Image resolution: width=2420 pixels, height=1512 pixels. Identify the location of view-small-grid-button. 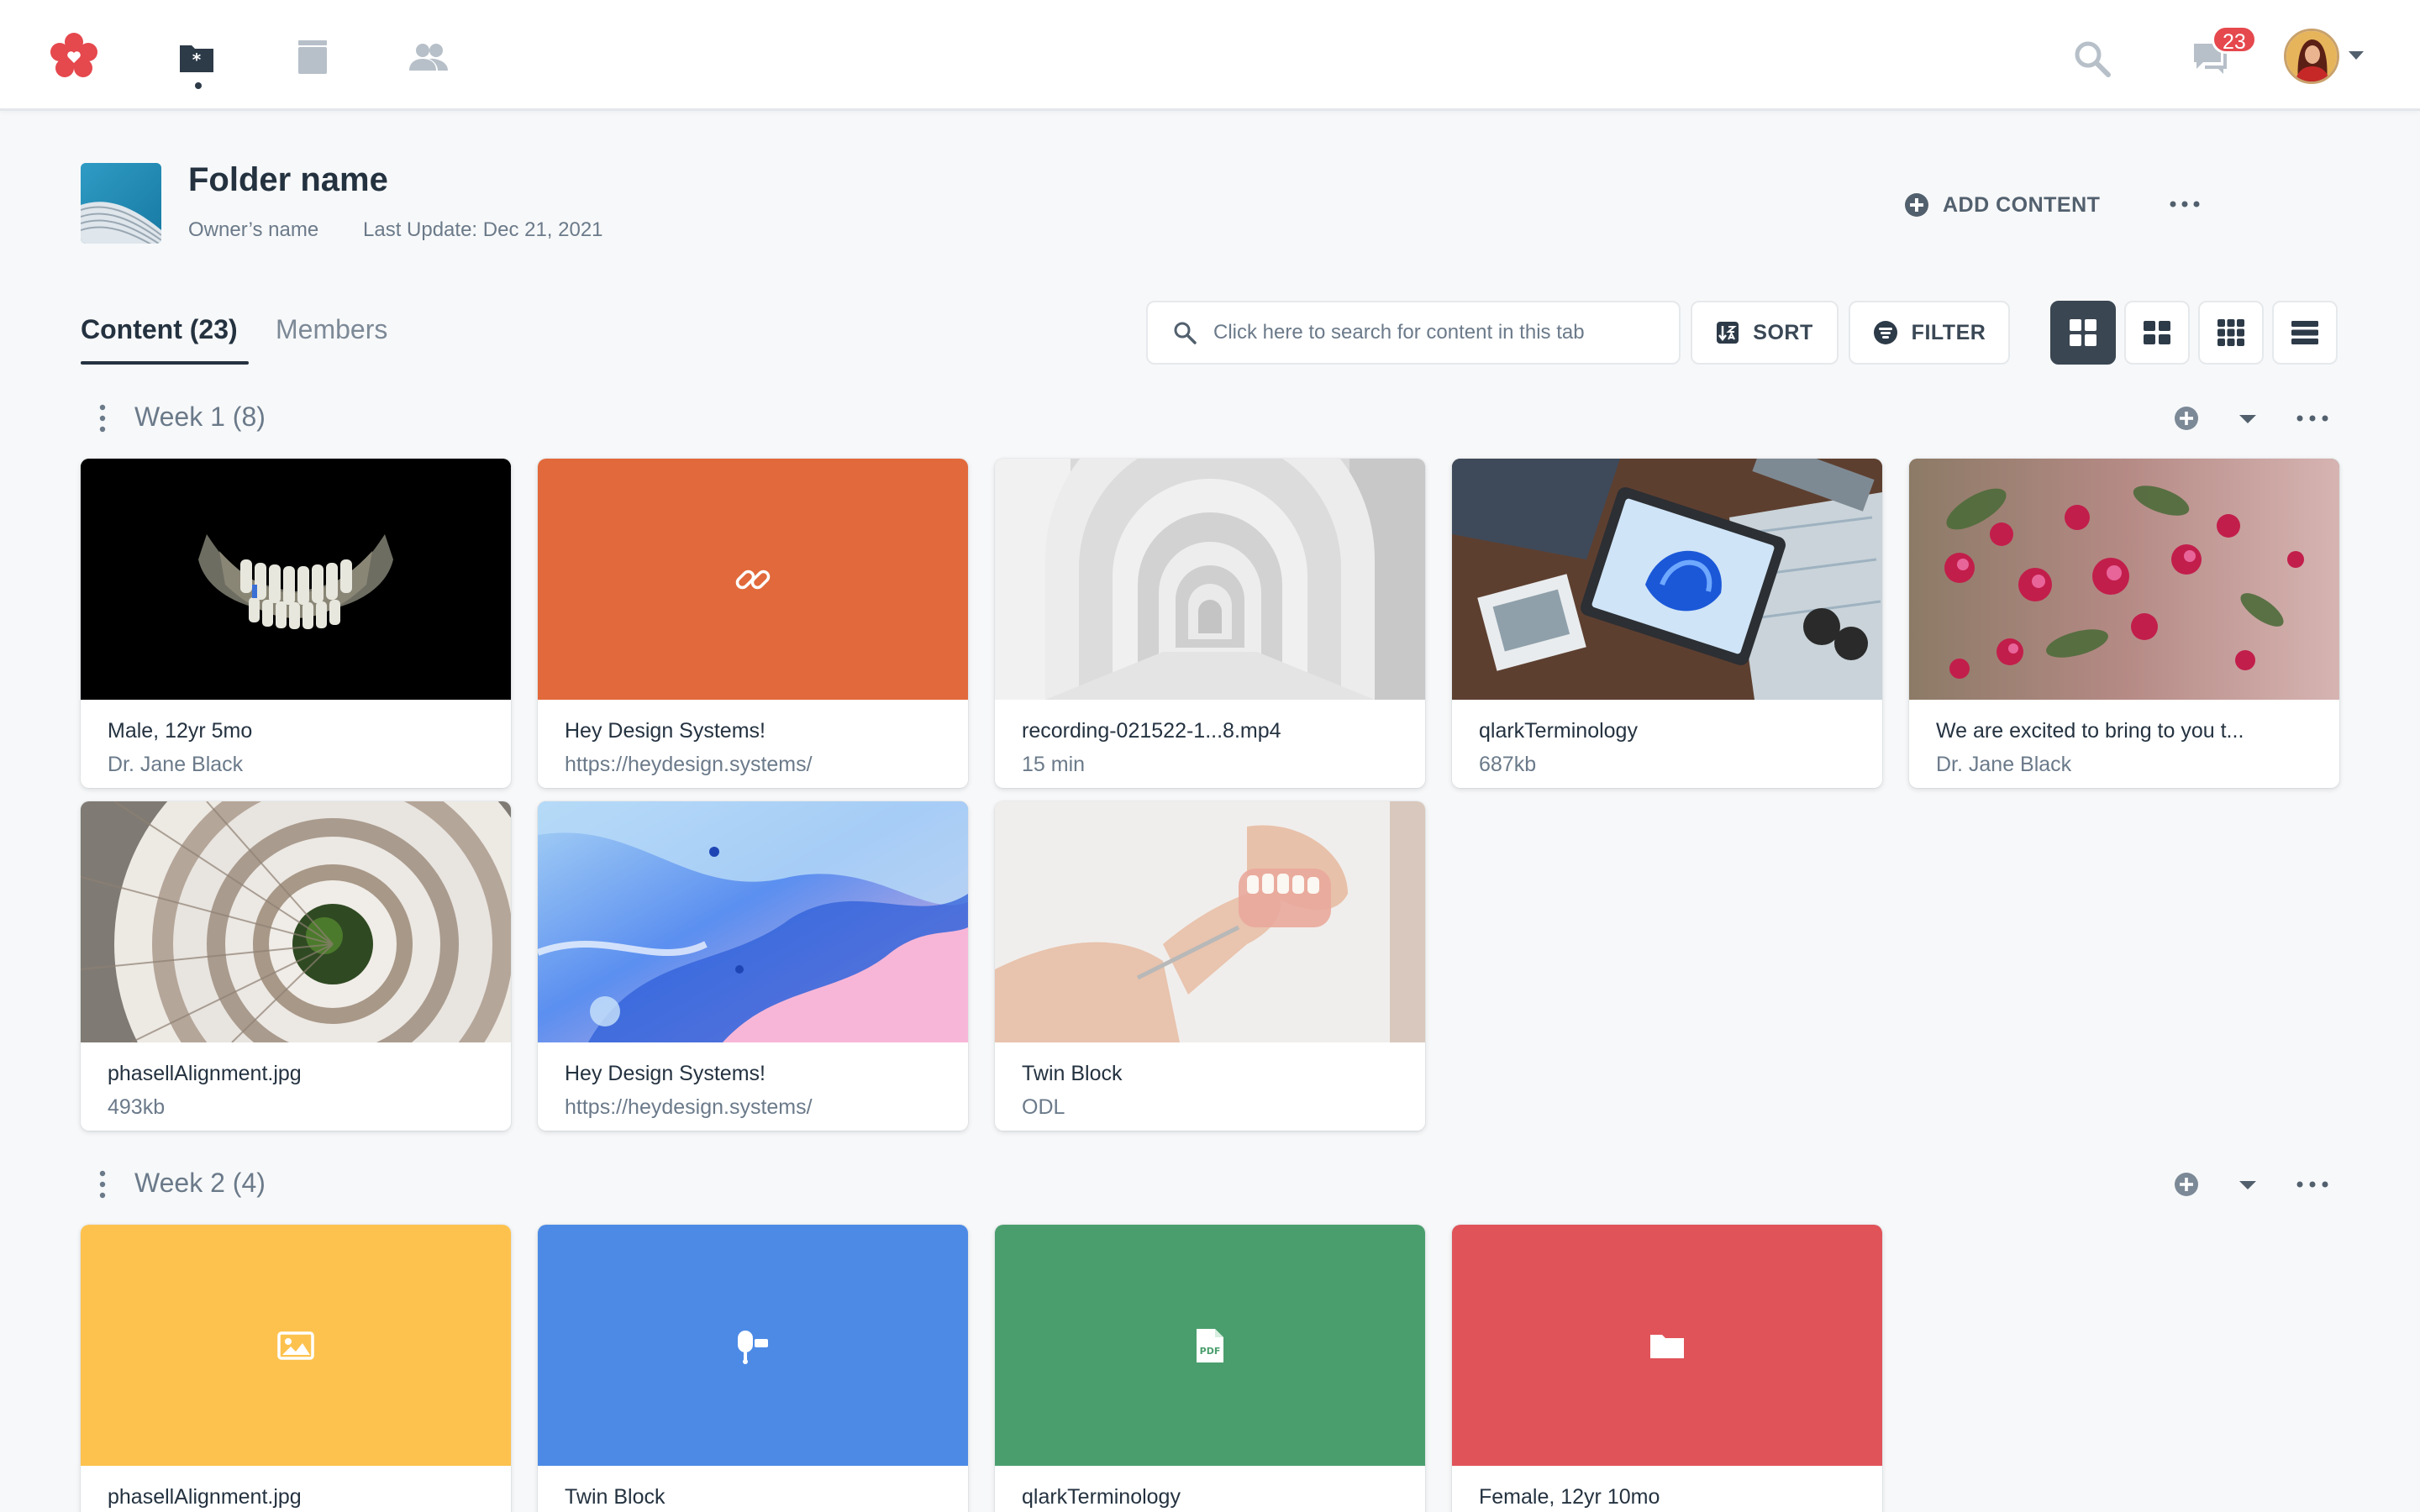
(2231, 333).